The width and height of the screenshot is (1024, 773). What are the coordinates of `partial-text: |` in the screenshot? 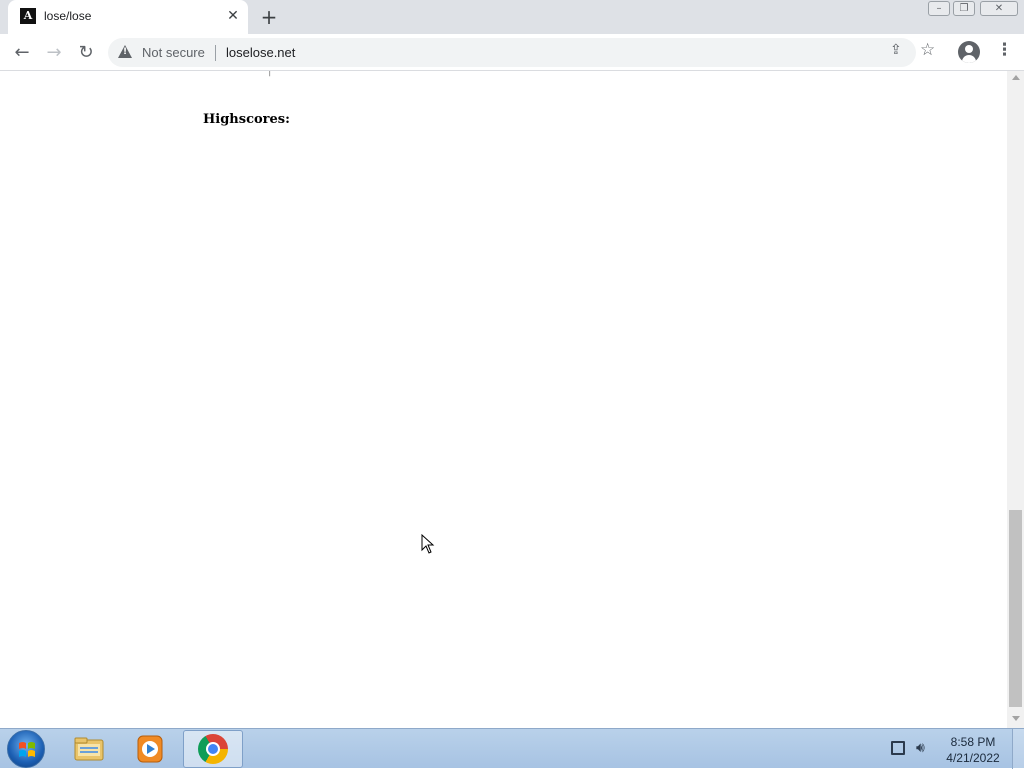 It's located at (270, 74).